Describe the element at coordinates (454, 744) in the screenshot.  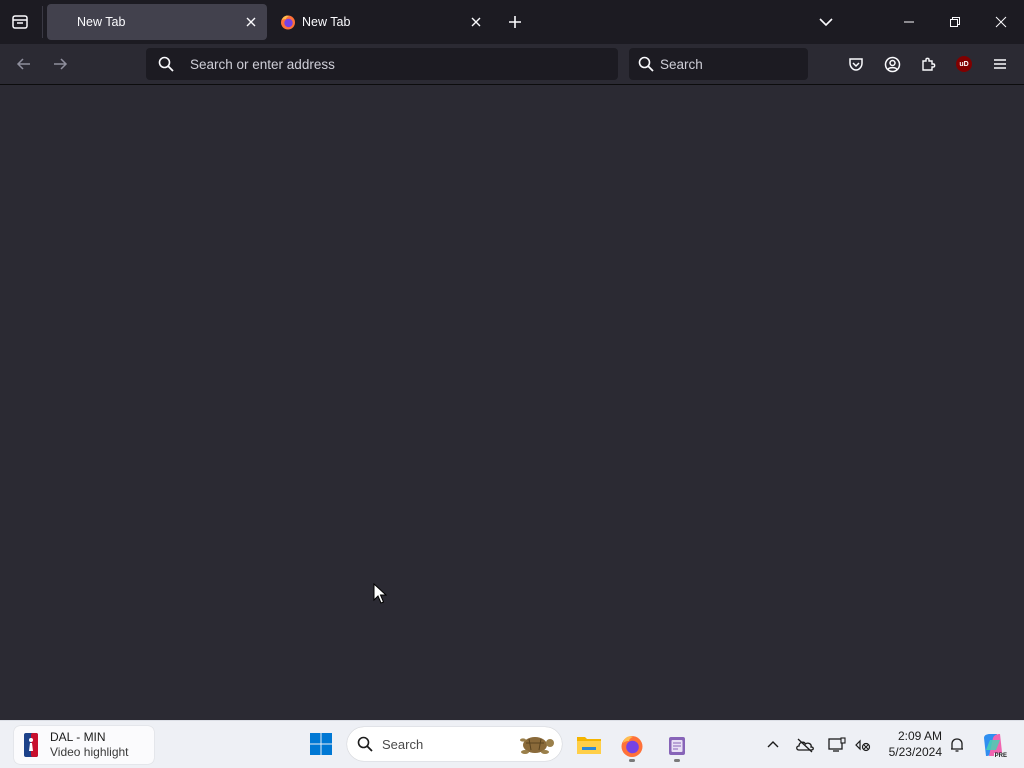
I see `taskbar-search: Search` at that location.